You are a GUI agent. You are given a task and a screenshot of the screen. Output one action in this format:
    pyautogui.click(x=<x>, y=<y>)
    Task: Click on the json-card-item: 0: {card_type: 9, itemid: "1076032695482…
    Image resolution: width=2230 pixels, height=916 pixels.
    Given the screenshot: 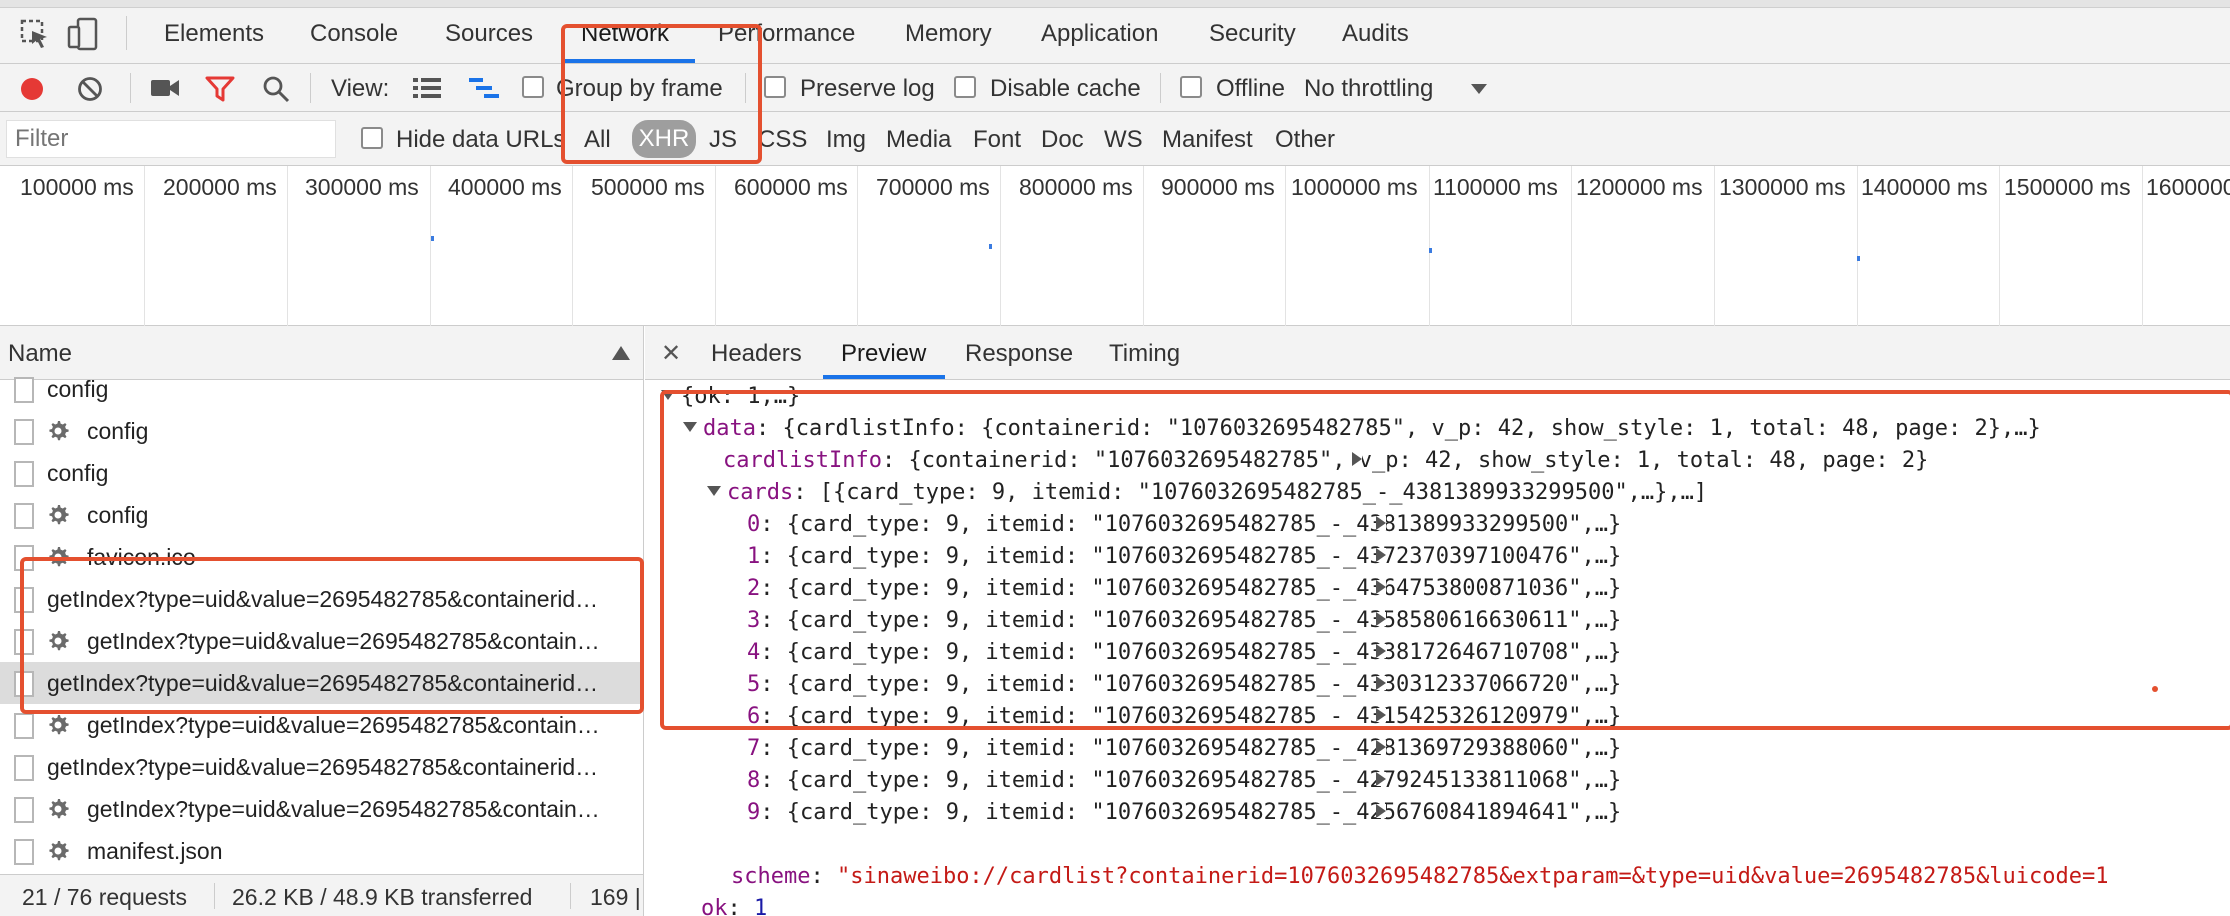 What is the action you would take?
    pyautogui.click(x=1176, y=524)
    